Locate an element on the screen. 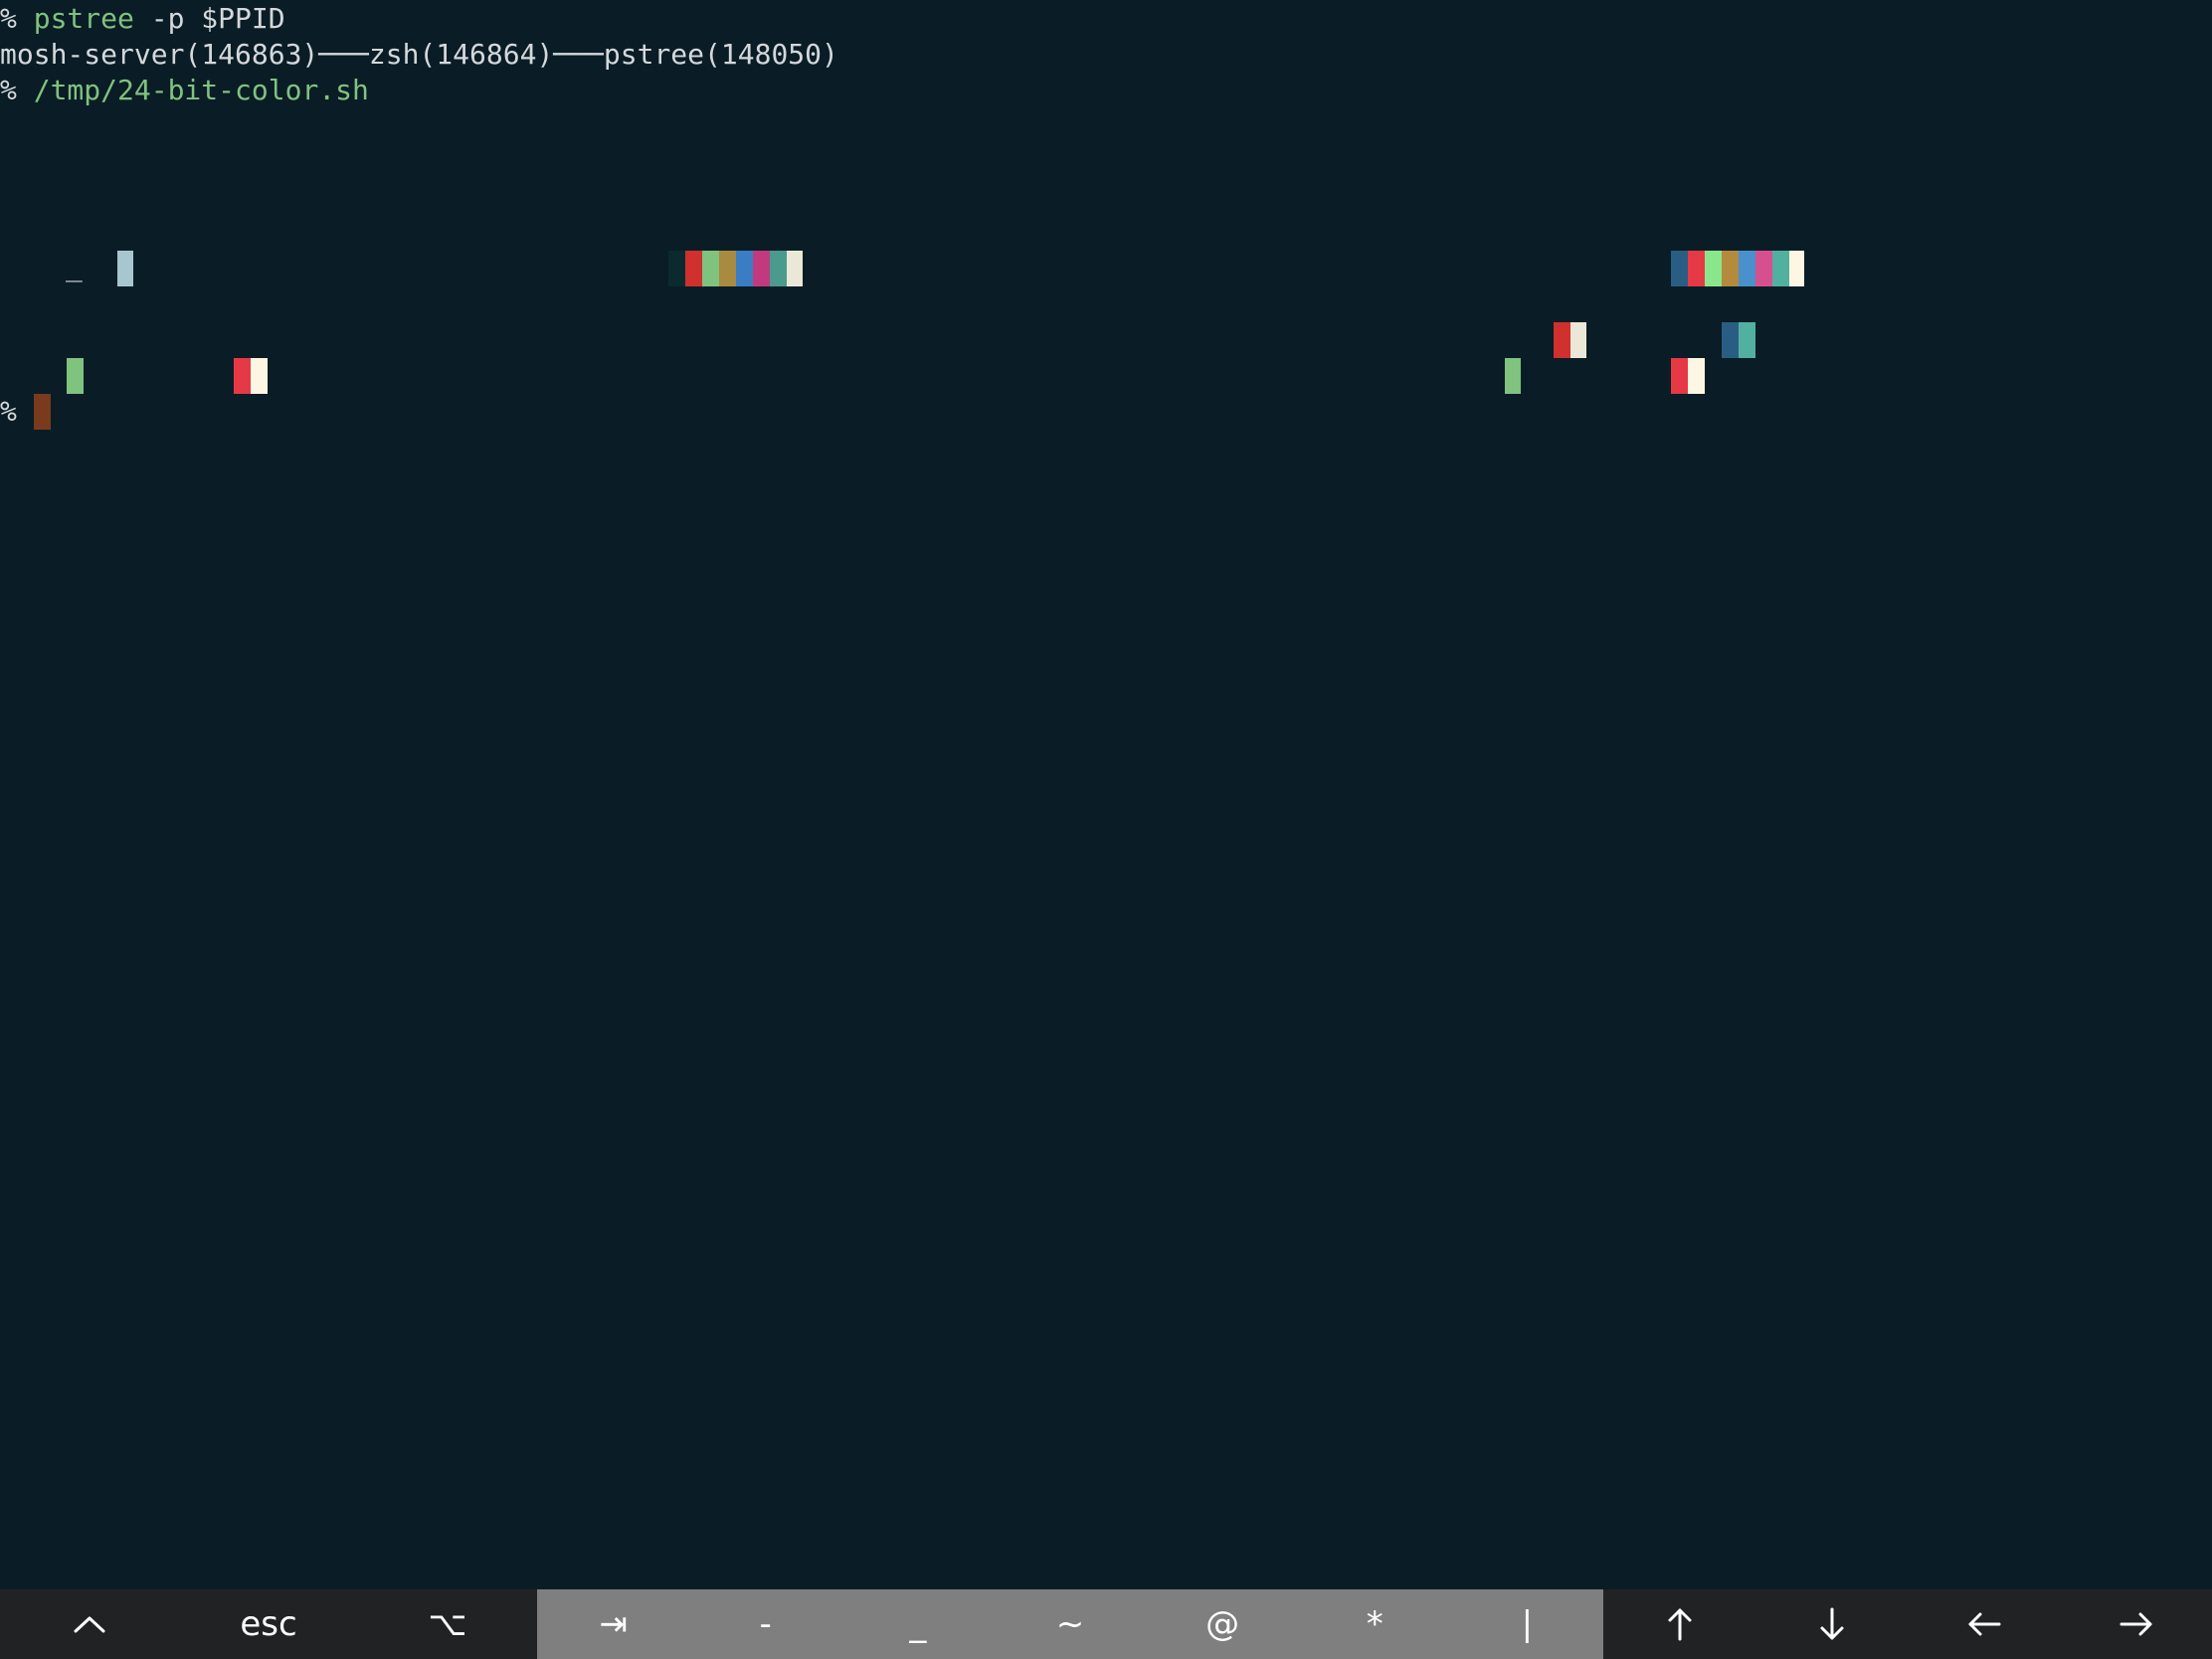  arrow-up-icon is located at coordinates (1680, 1624).